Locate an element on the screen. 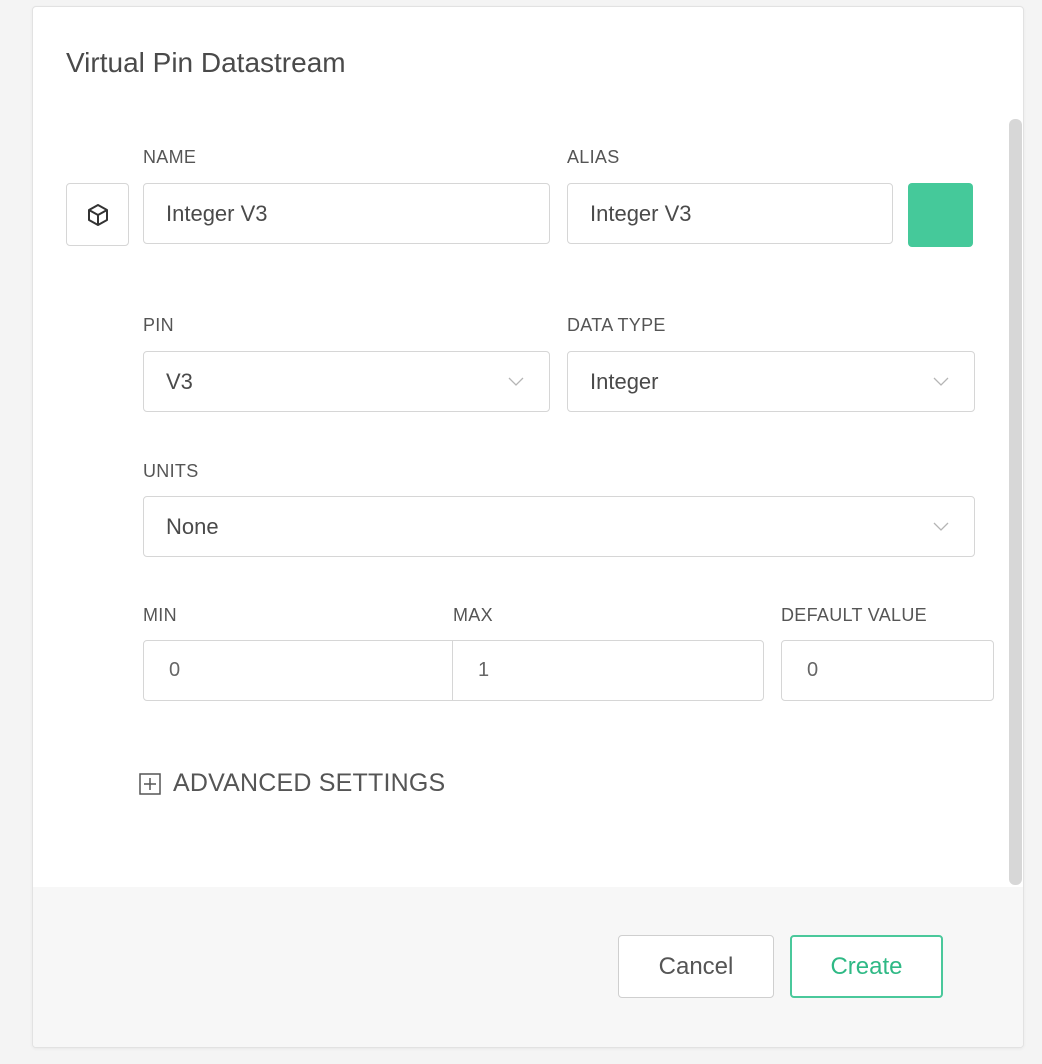  cube-icon is located at coordinates (97, 214).